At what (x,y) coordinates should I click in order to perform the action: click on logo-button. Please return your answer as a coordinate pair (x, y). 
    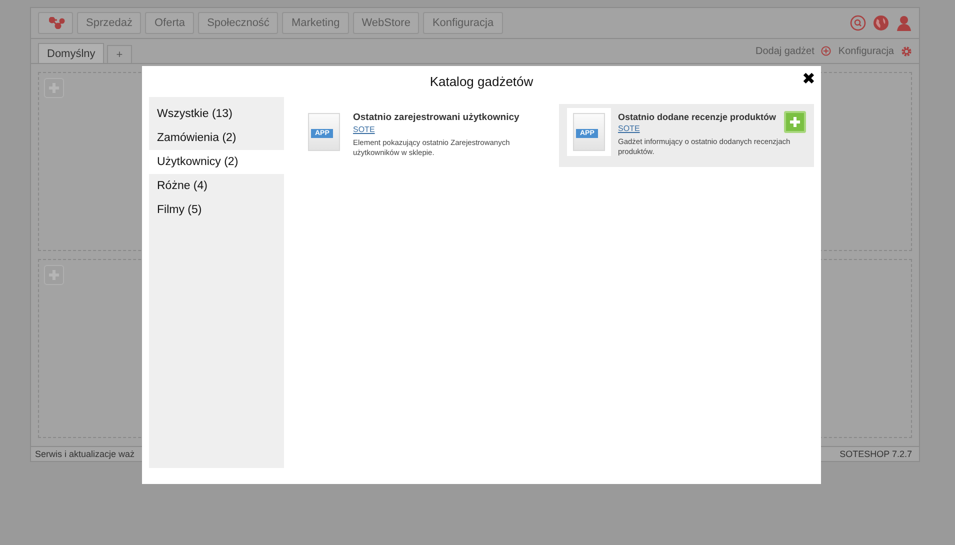
    Looking at the image, I should click on (55, 23).